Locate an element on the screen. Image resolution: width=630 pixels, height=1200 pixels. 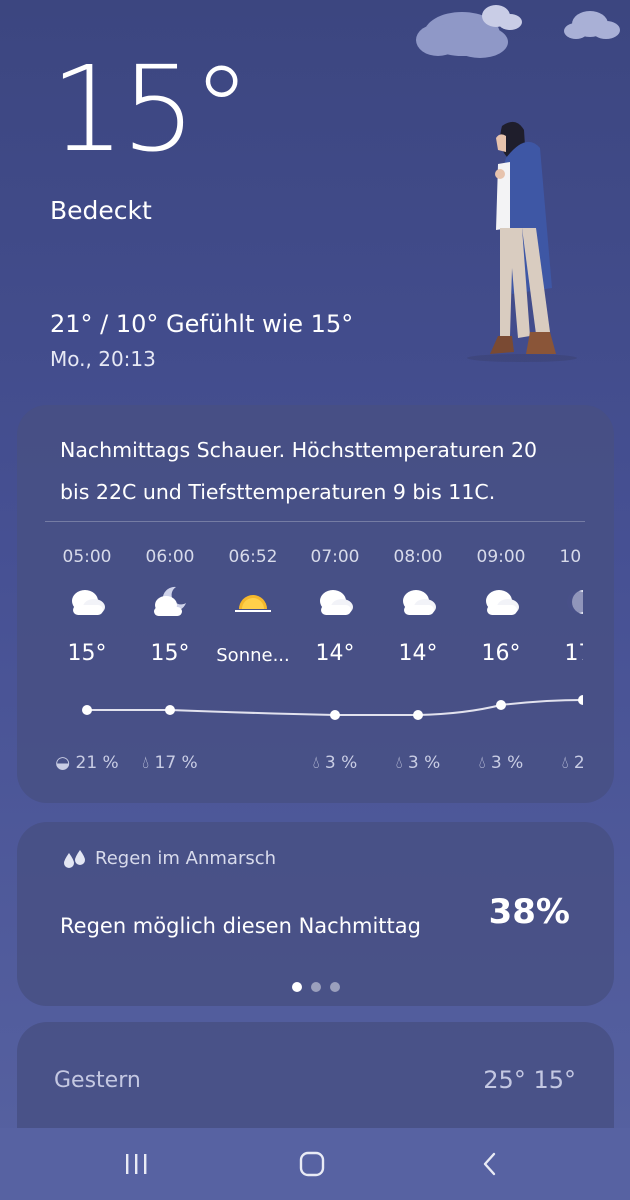
half-drop-icon: ◒ is located at coordinates (63, 763).